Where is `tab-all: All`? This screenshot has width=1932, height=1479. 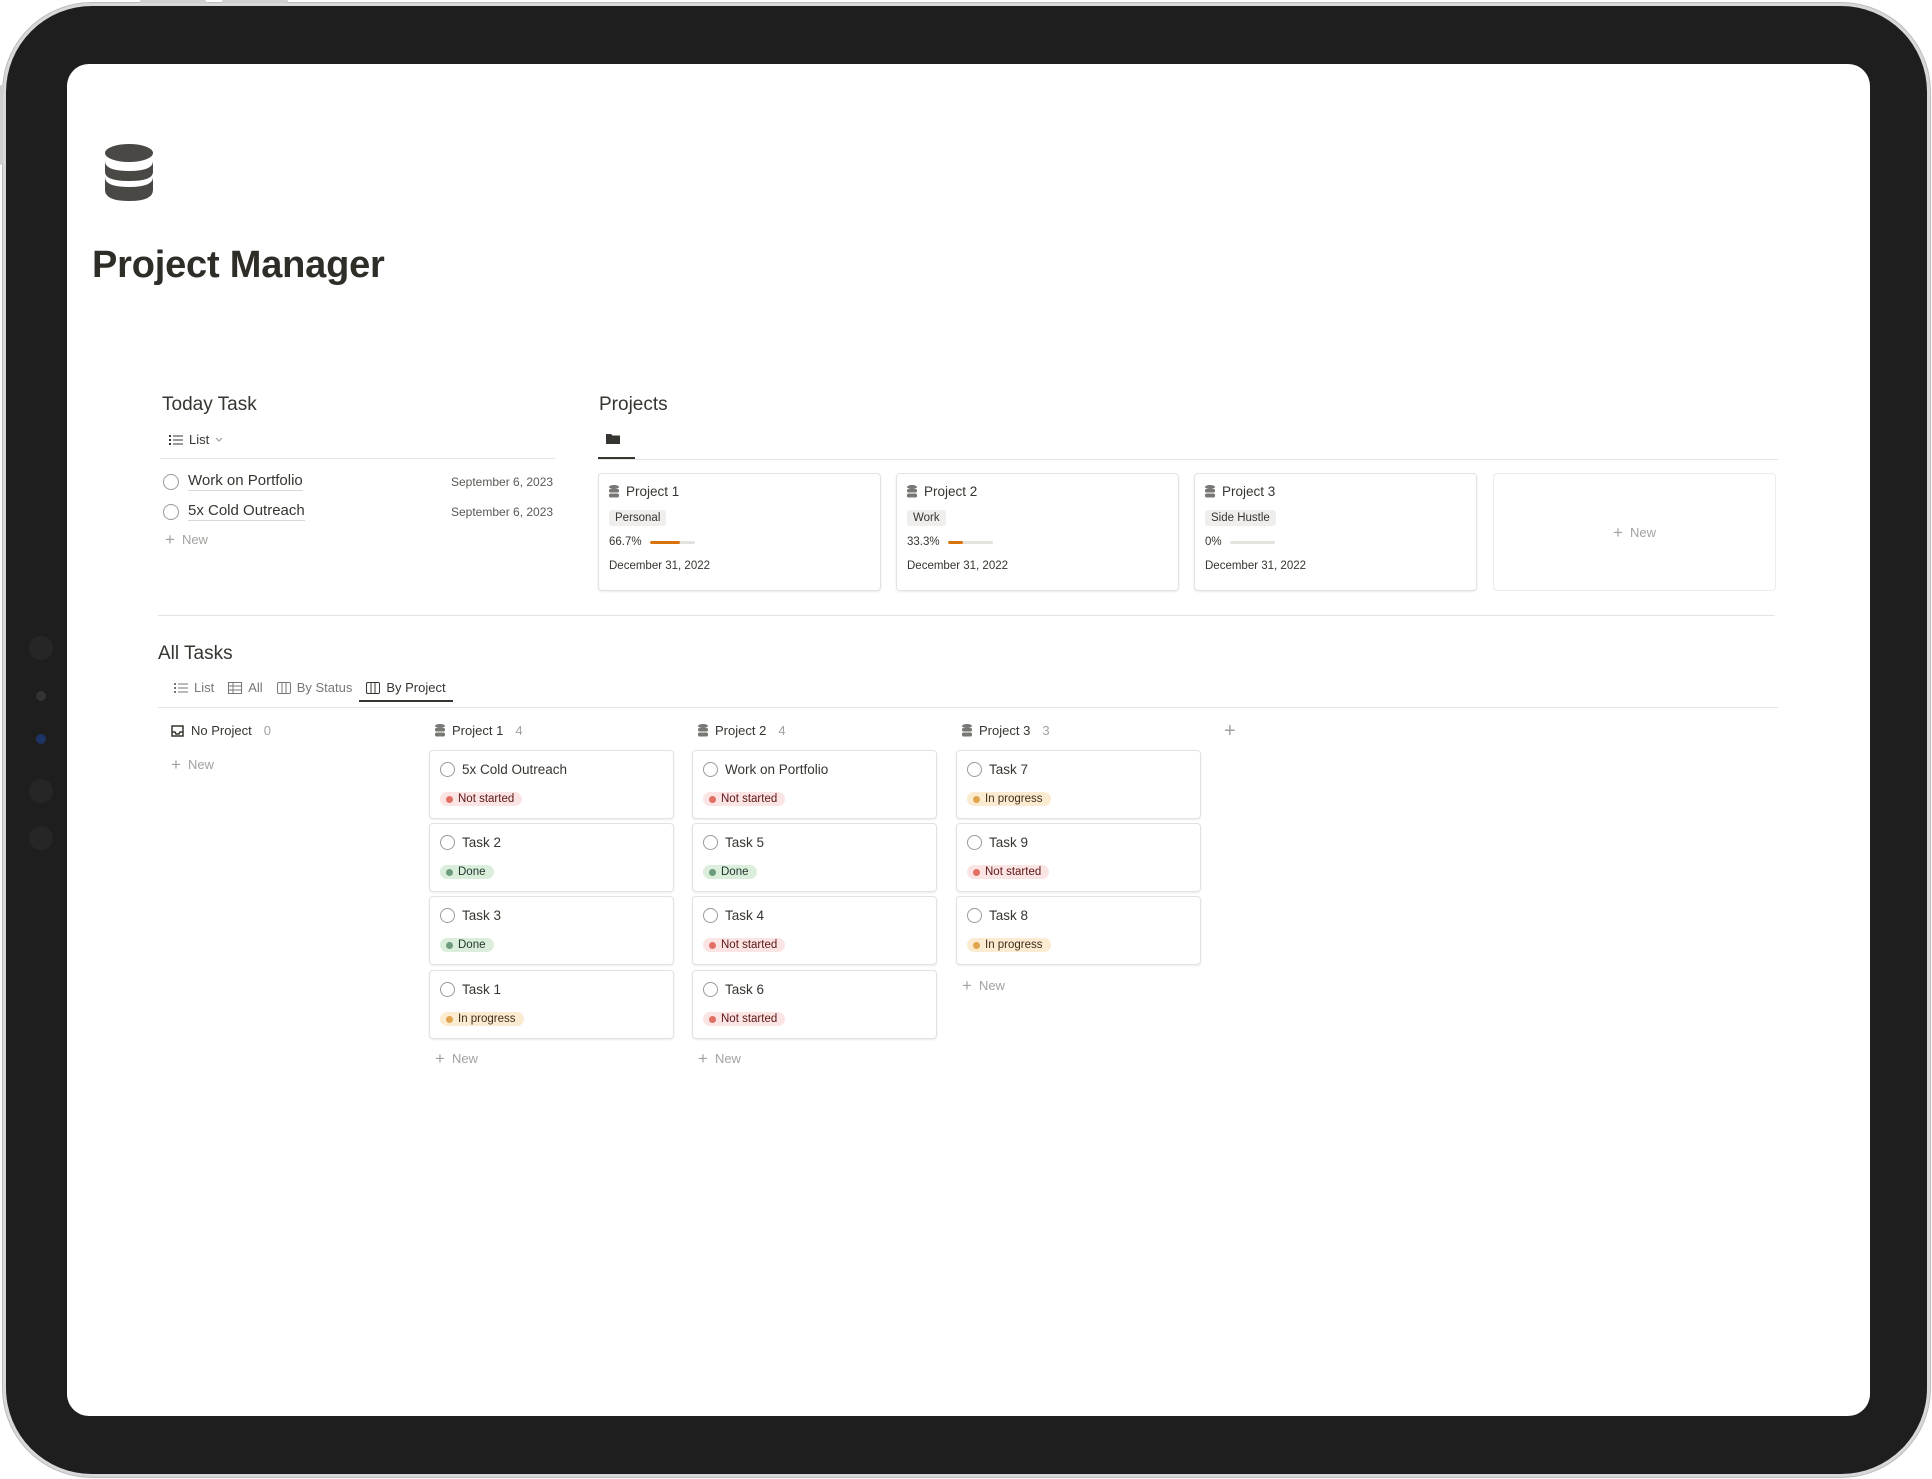
tab-all: All is located at coordinates (245, 691).